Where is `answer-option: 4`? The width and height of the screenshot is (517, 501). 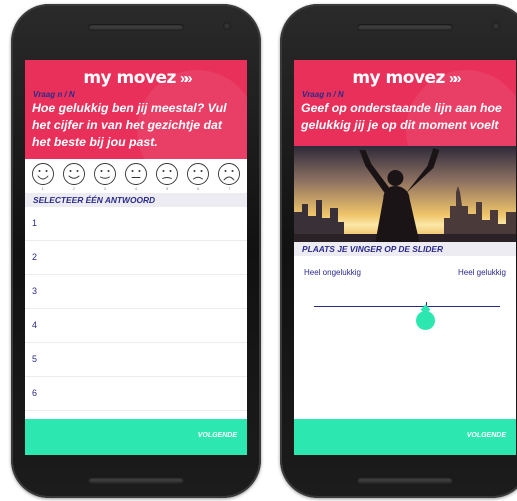
answer-option: 4 is located at coordinates (136, 326).